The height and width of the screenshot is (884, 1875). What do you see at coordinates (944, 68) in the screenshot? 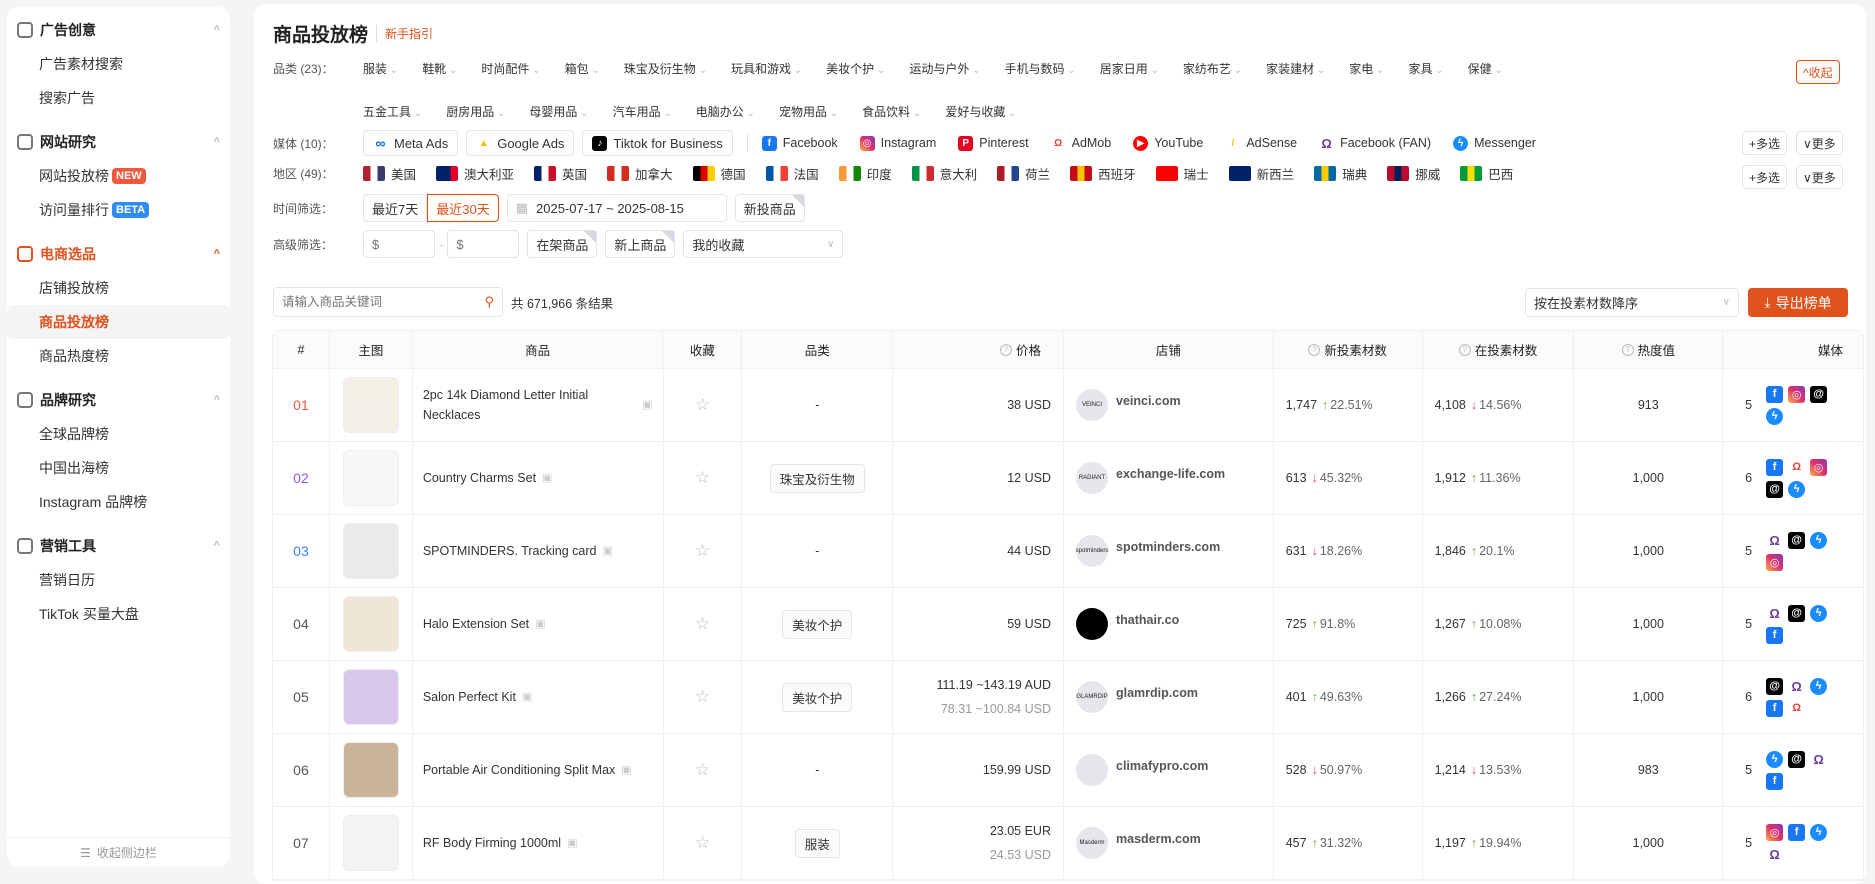
I see `category-dropdown: 运动与户外` at bounding box center [944, 68].